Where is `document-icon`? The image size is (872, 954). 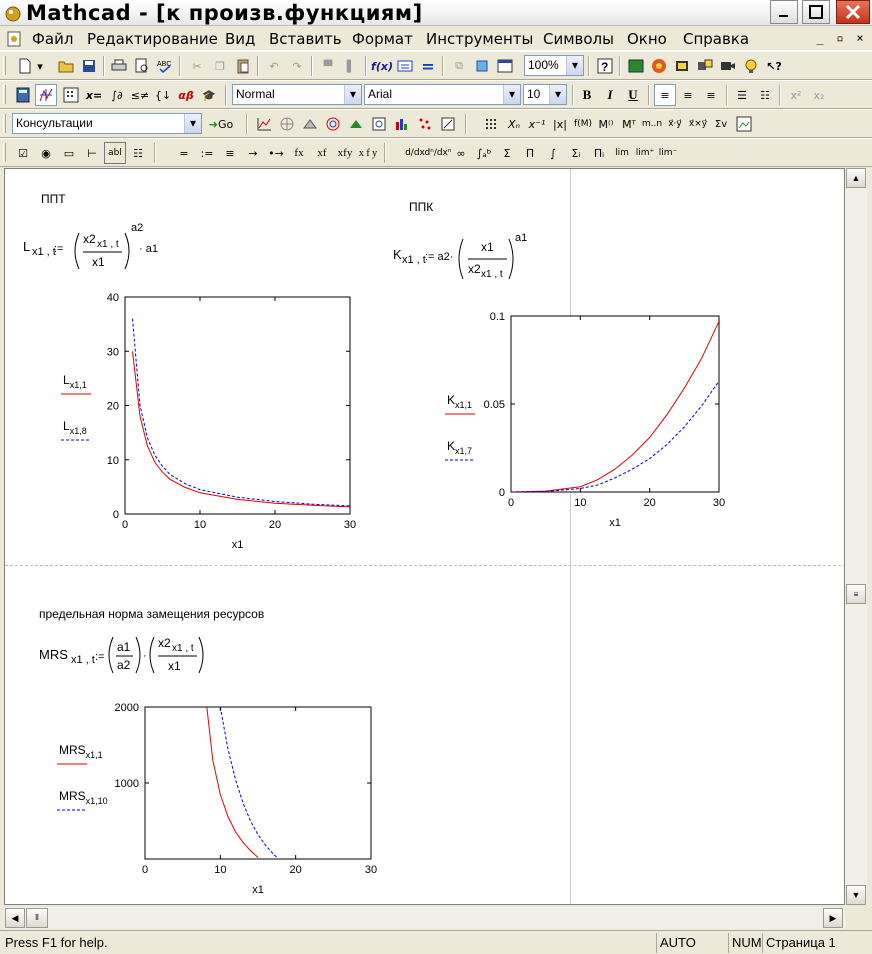 document-icon is located at coordinates (14, 39).